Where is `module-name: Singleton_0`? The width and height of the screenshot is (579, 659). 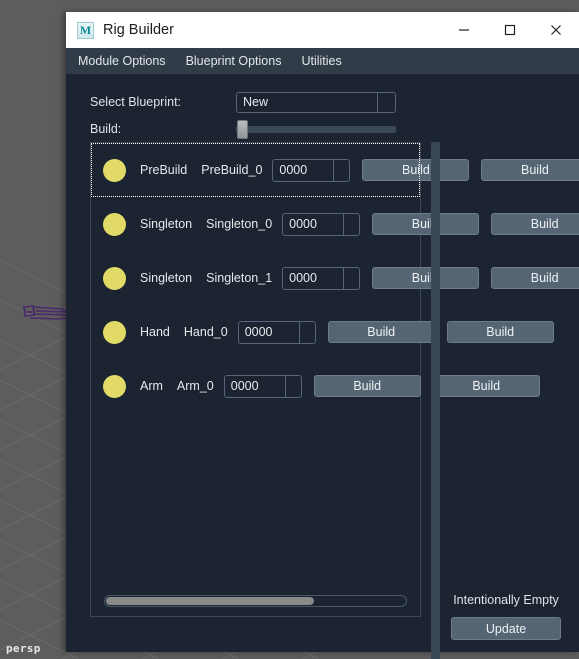 module-name: Singleton_0 is located at coordinates (239, 224).